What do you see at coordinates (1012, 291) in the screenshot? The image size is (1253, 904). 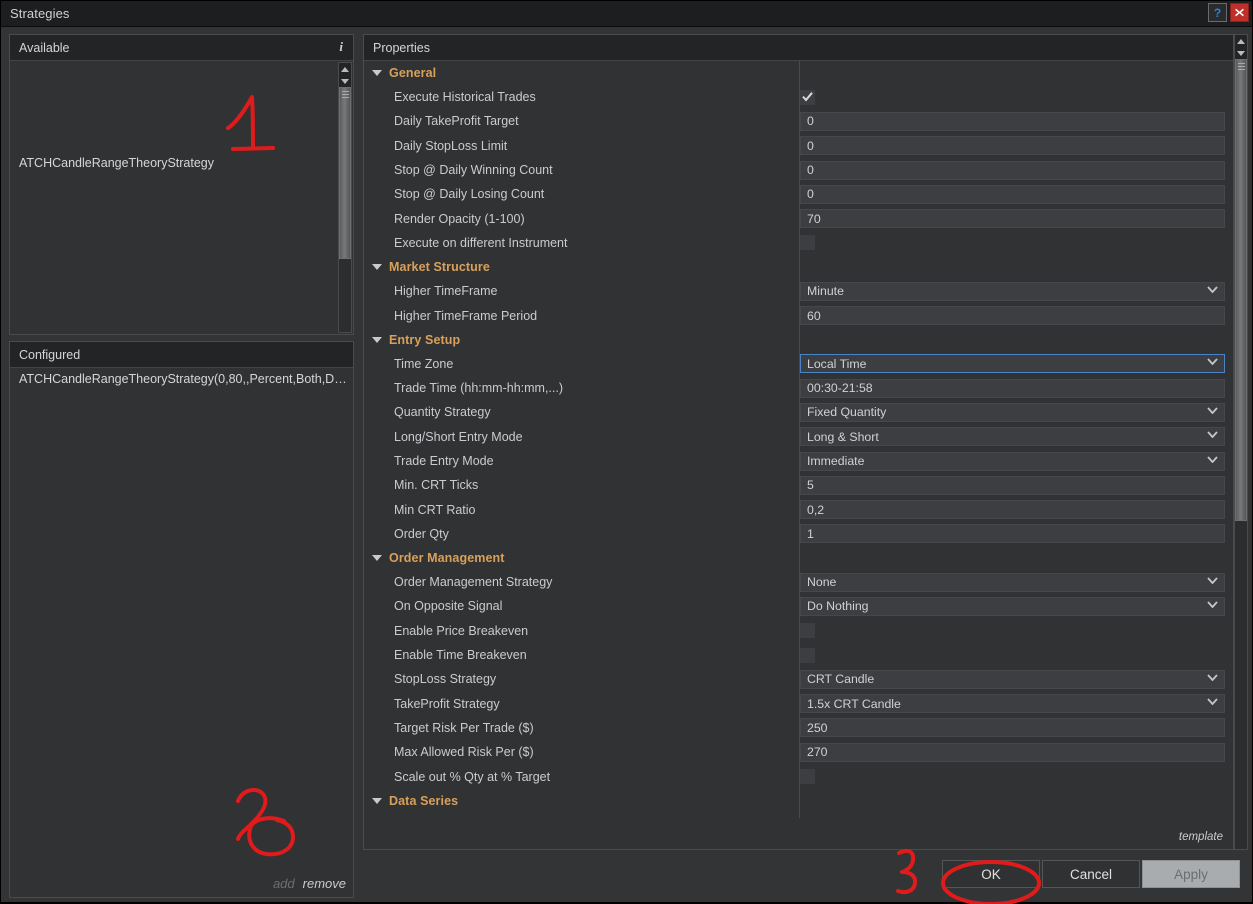 I see `property-select: Minute` at bounding box center [1012, 291].